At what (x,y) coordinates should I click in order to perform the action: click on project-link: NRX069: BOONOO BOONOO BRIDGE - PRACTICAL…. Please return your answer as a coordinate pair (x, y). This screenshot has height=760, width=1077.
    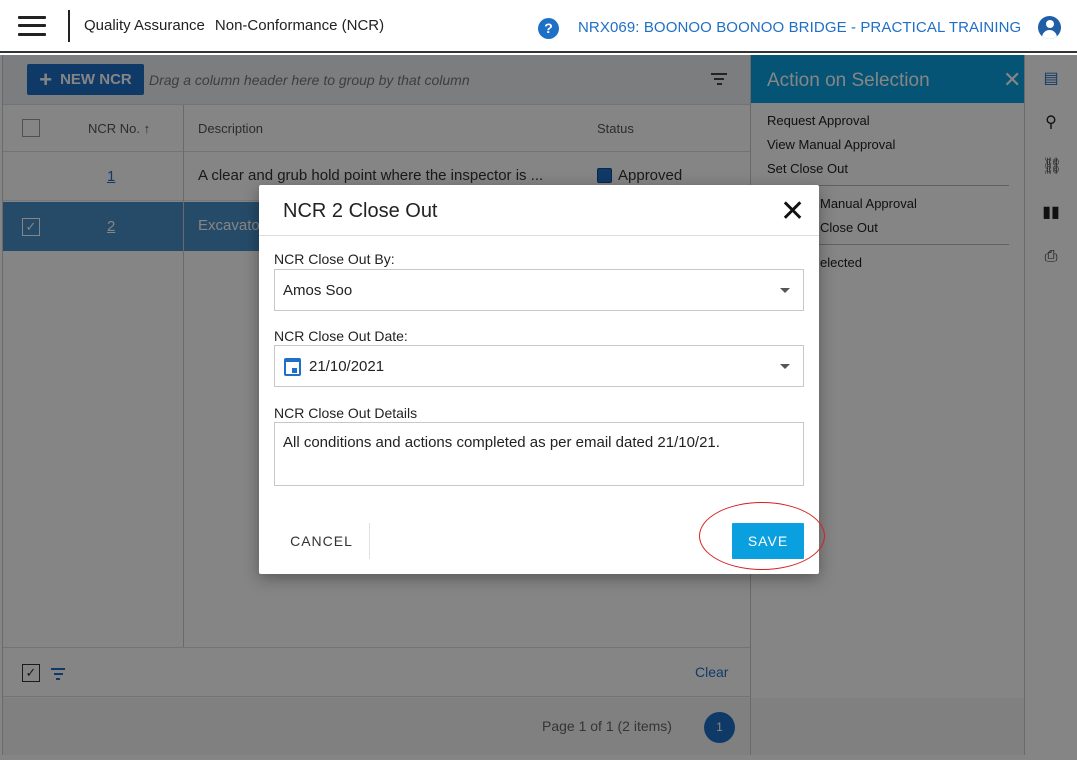
    Looking at the image, I should click on (799, 27).